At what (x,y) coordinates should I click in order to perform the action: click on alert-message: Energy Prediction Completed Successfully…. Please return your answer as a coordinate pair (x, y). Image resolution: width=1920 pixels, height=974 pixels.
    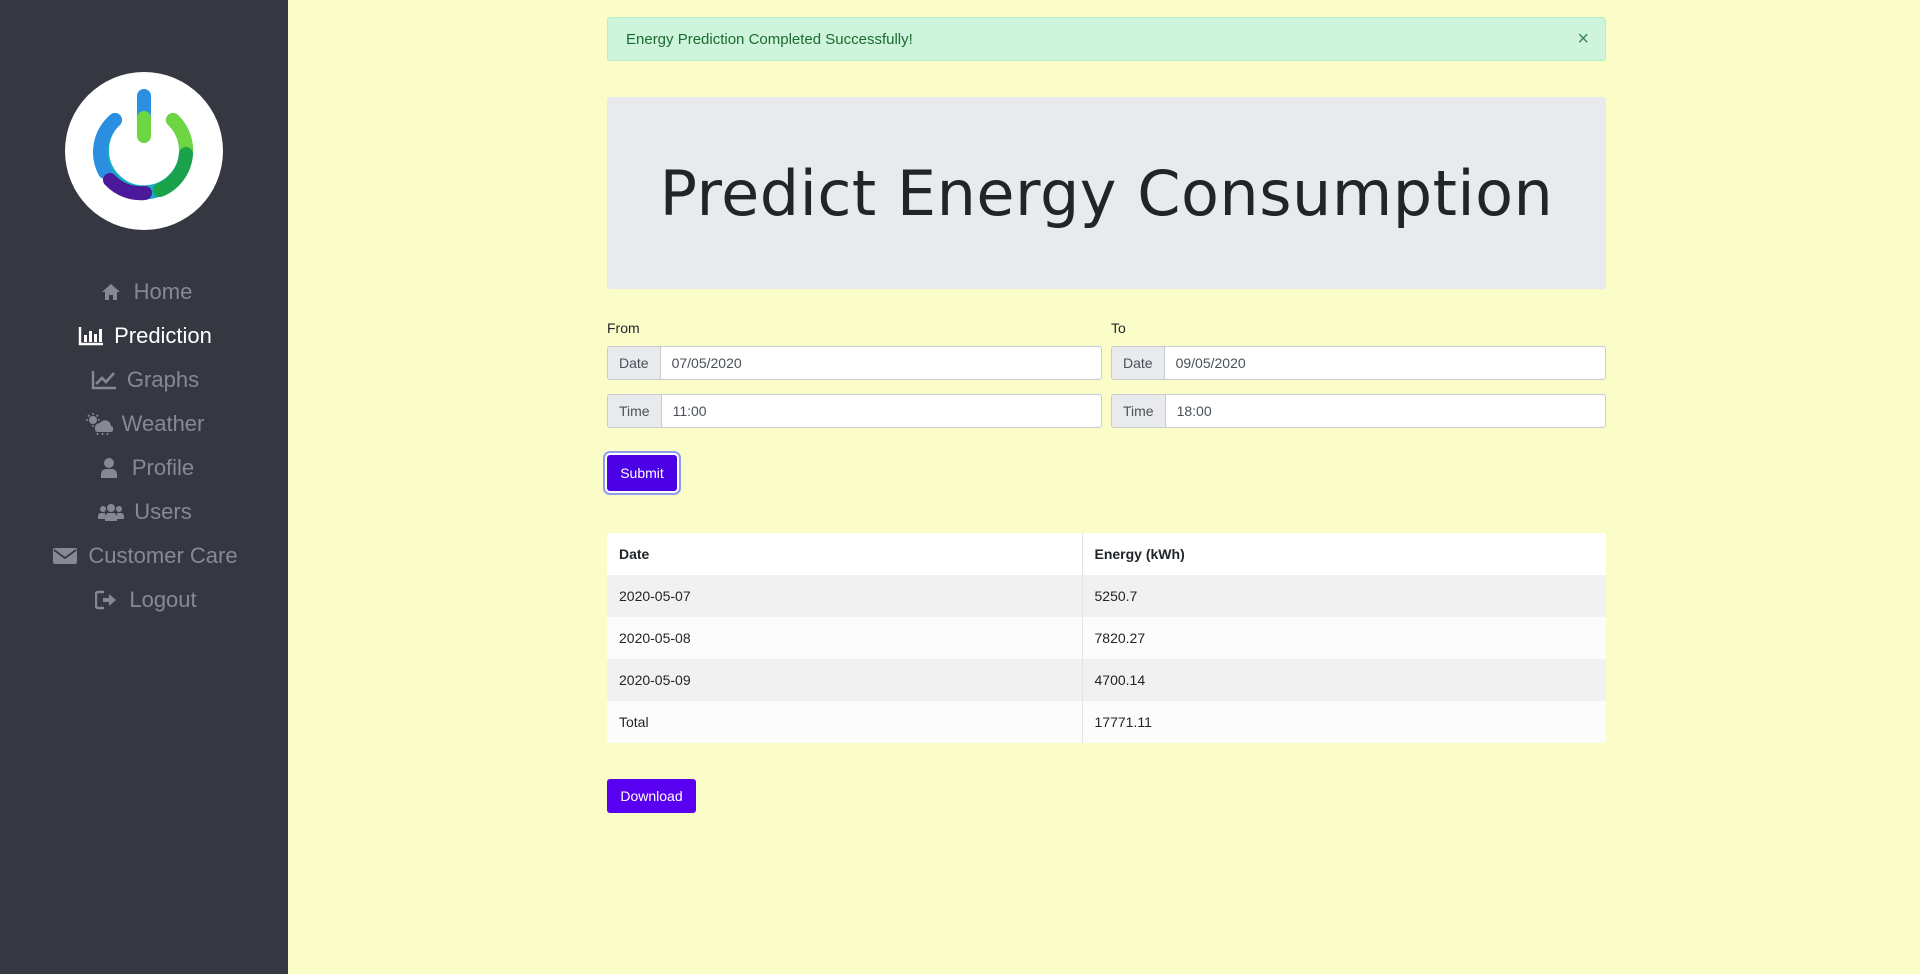
    Looking at the image, I should click on (769, 39).